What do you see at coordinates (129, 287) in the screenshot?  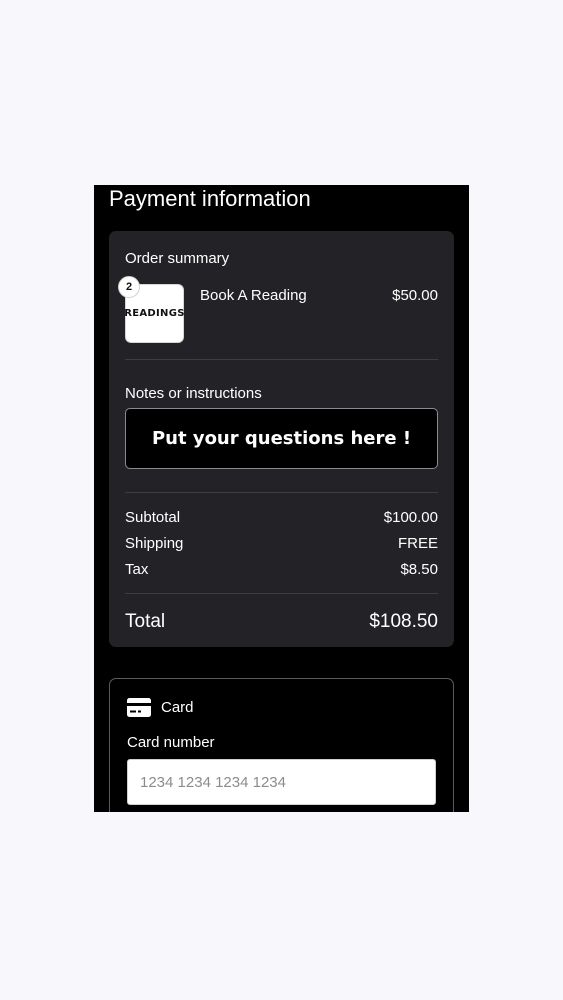 I see `quantity-badge: 2` at bounding box center [129, 287].